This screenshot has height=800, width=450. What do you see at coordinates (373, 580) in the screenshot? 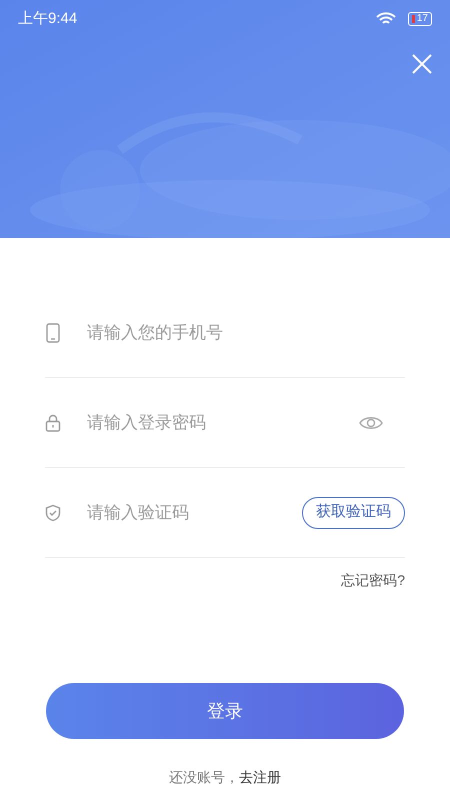
I see `forgot-password-link: 忘记密码?` at bounding box center [373, 580].